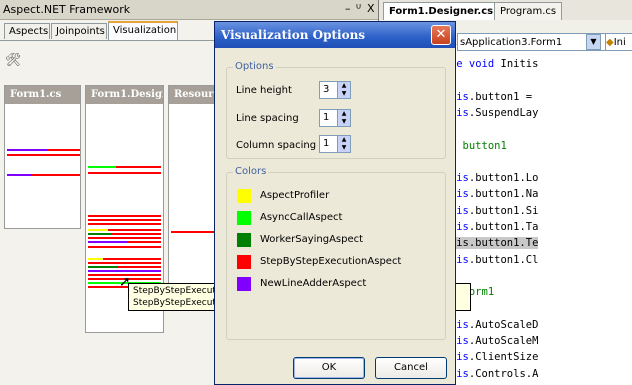  I want to click on code-token: .button1.Ta, so click(503, 227).